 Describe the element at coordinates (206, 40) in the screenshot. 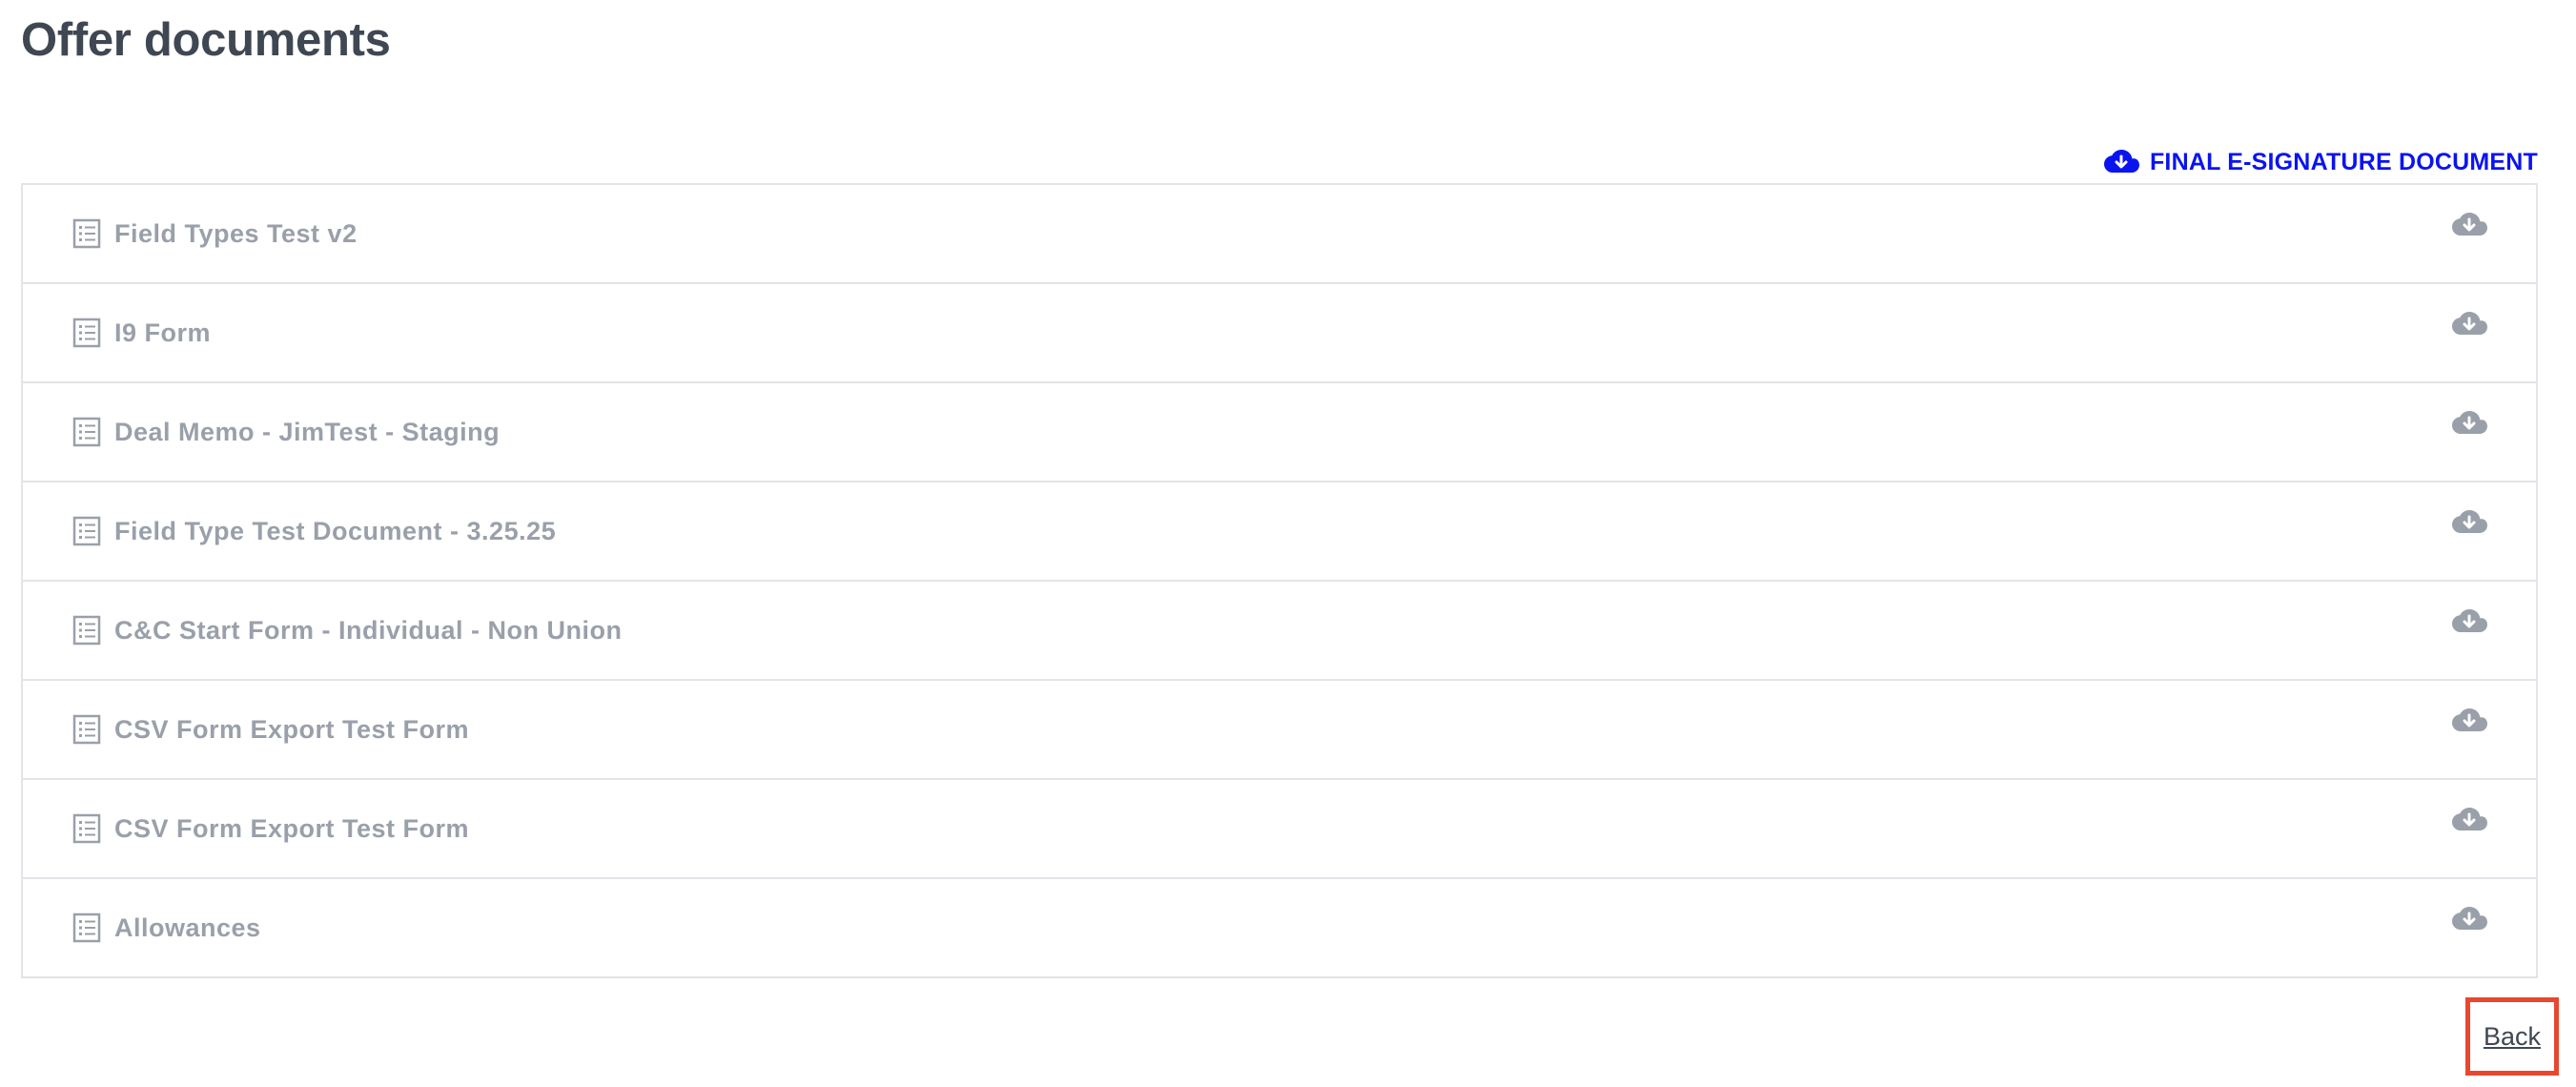

I see `page-title: Offer documents` at that location.